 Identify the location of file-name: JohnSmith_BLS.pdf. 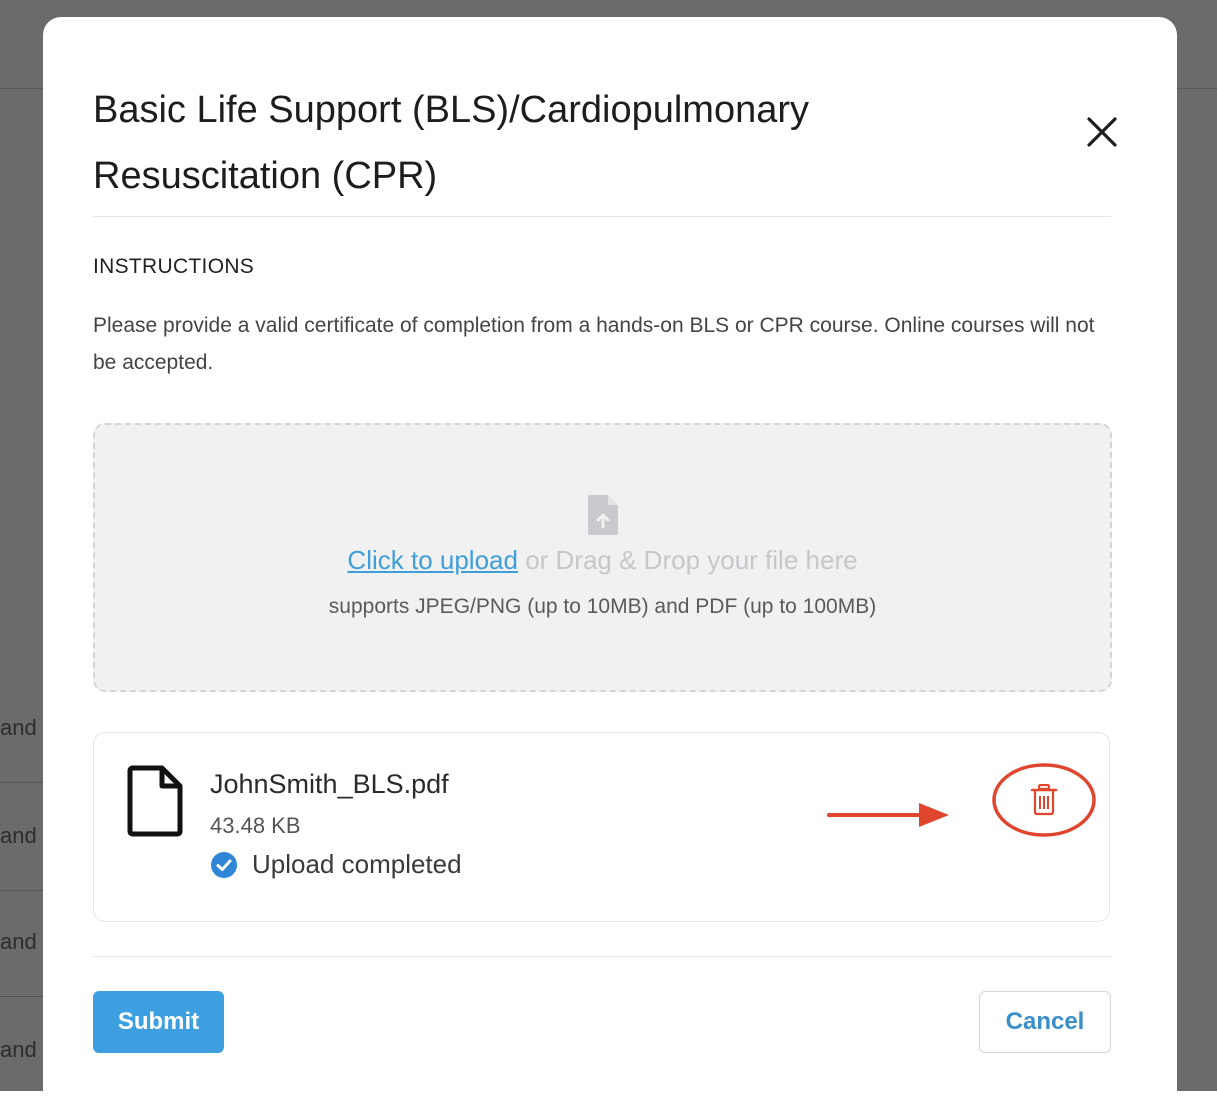
(329, 784).